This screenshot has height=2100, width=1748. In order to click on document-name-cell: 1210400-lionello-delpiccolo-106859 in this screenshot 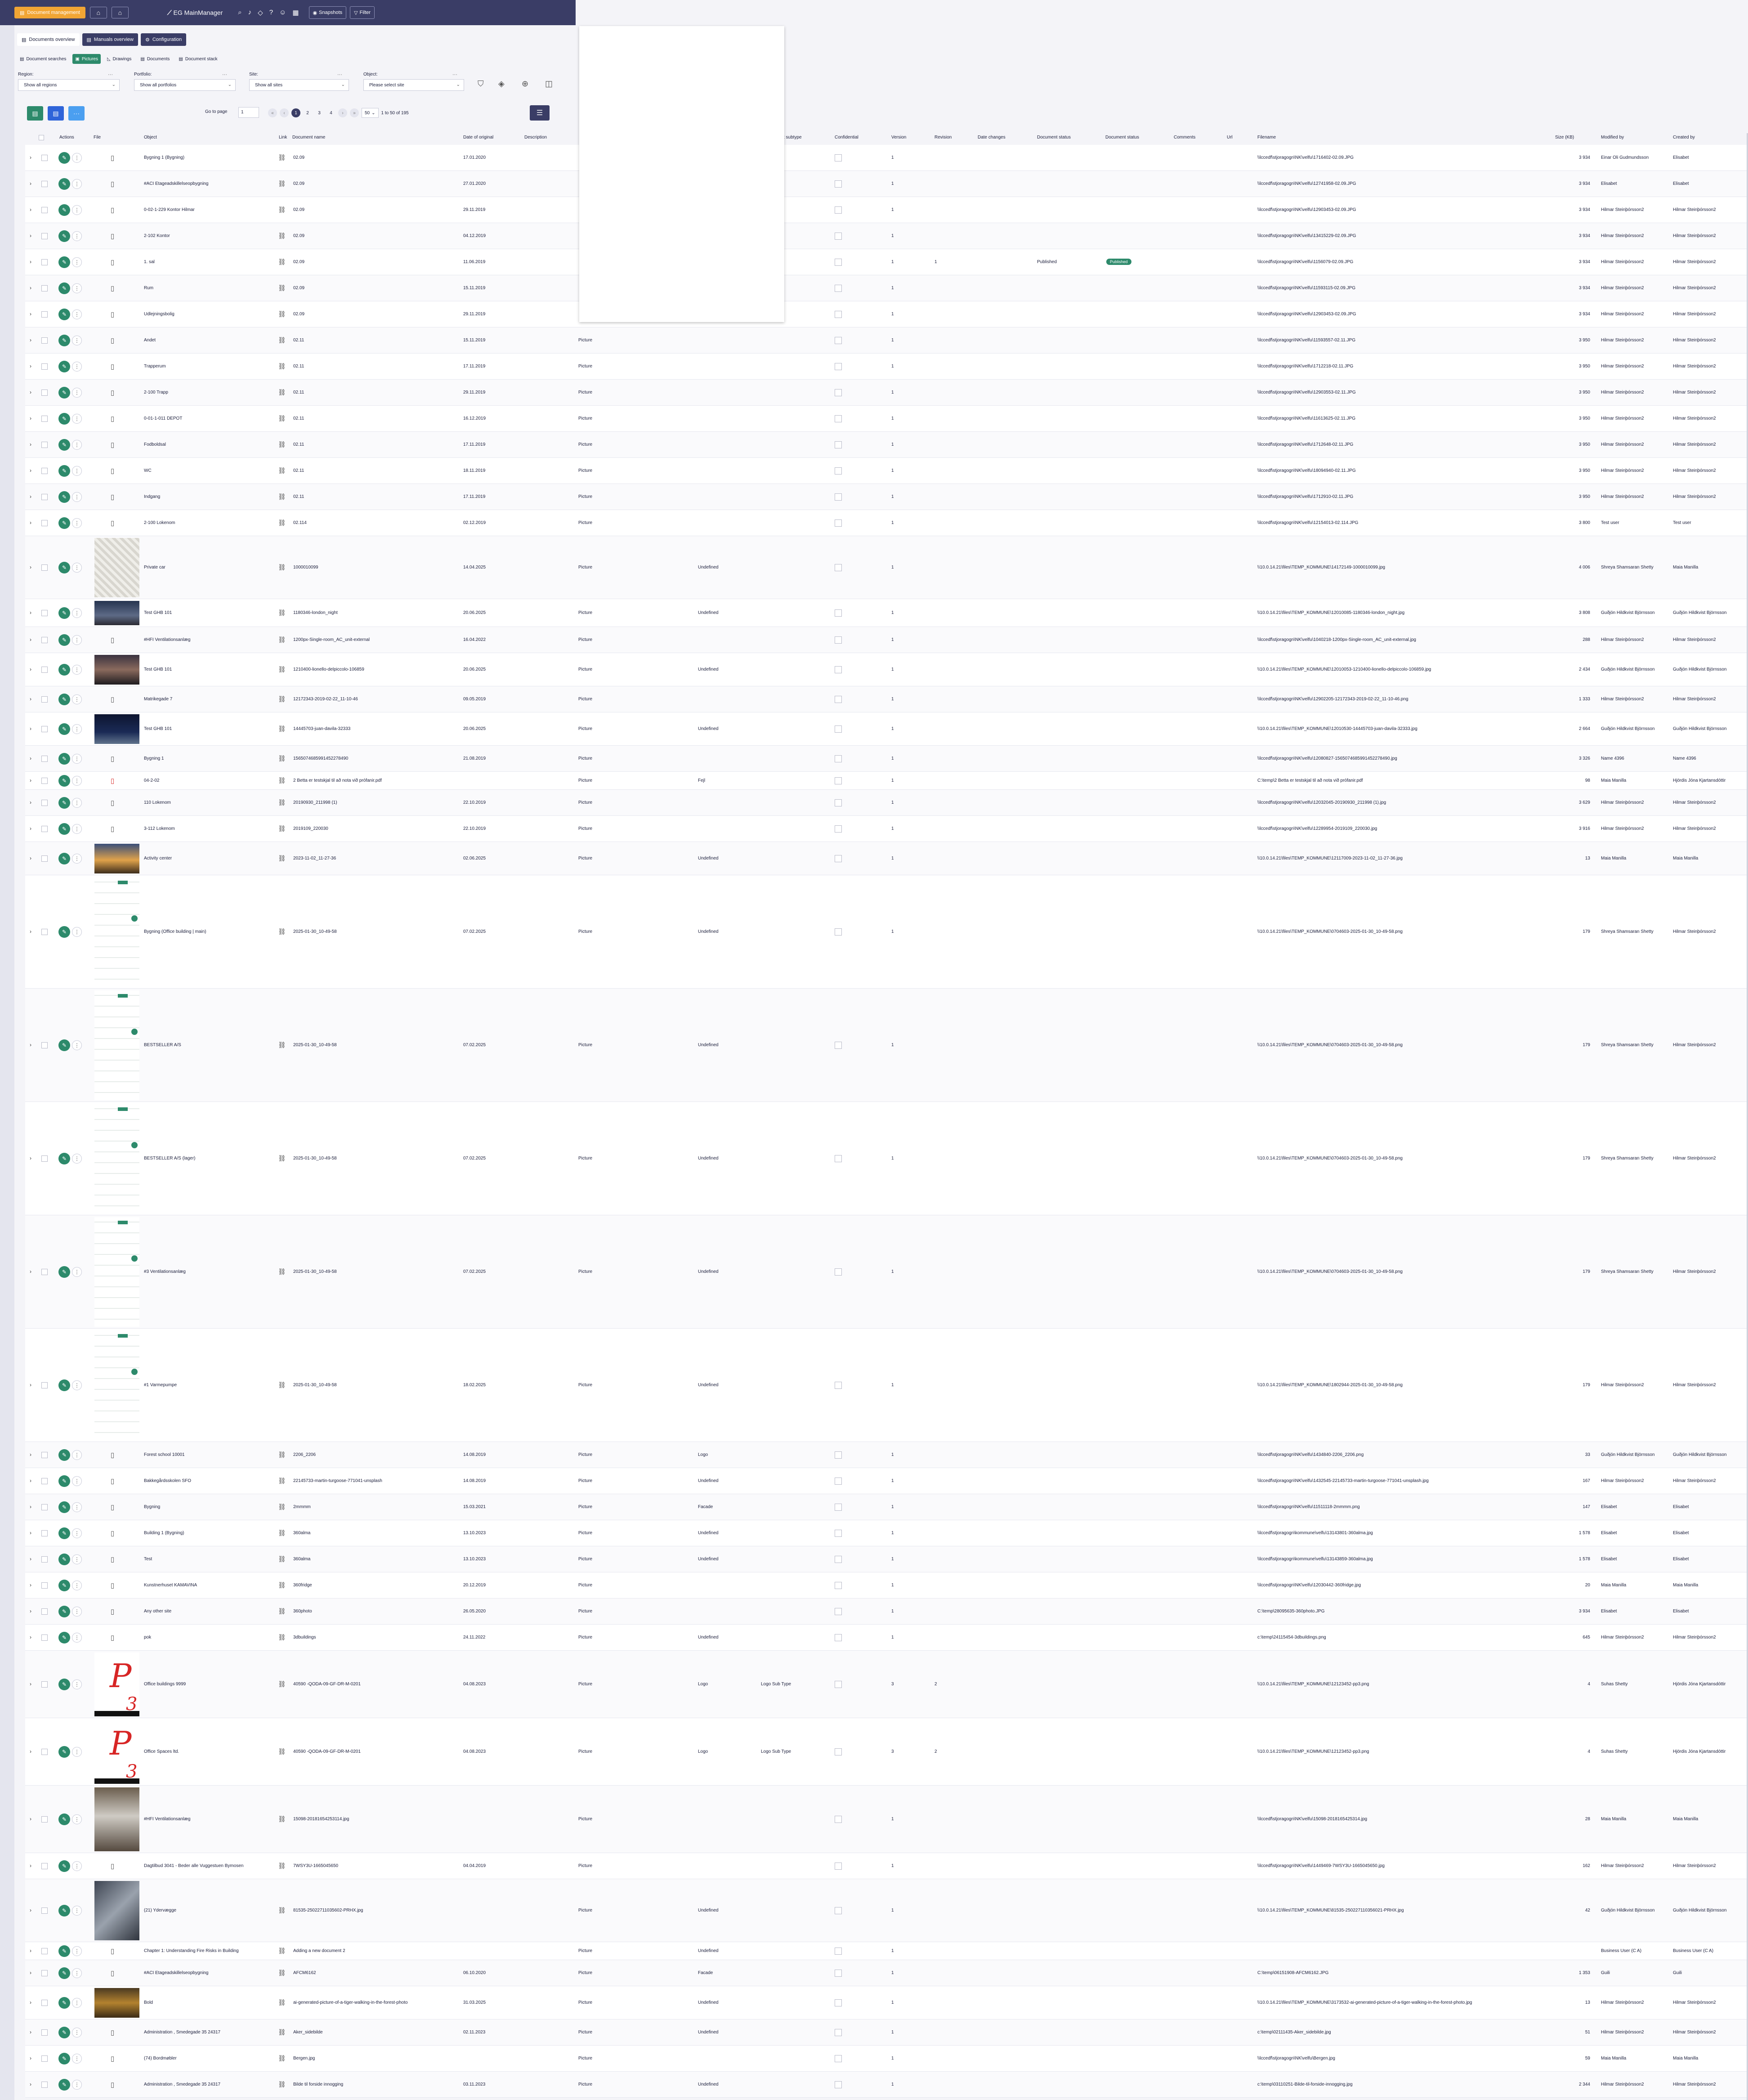, I will do `click(329, 669)`.